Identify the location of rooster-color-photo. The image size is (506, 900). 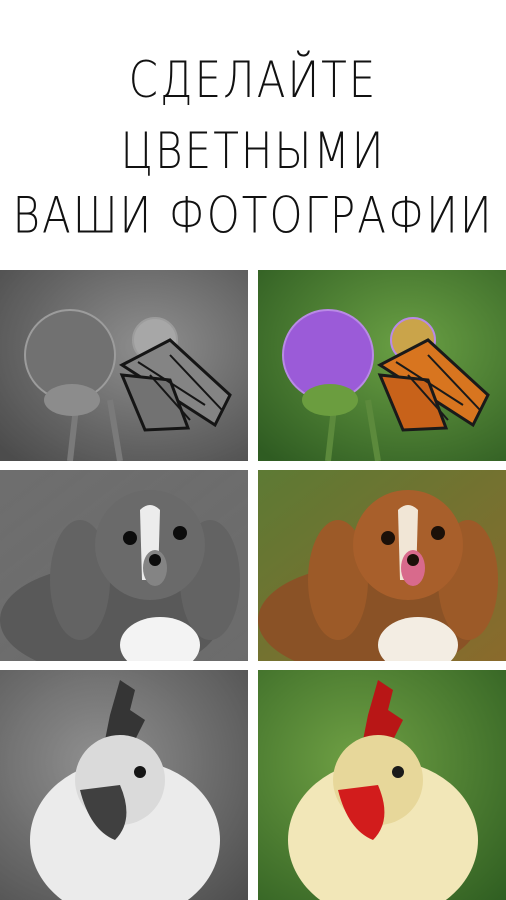
(382, 785).